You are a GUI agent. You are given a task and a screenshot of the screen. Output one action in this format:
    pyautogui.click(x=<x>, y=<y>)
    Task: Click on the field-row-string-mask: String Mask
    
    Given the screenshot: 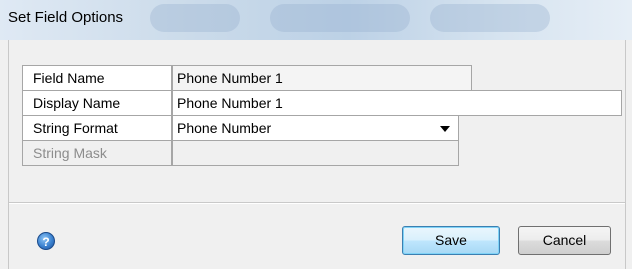 What is the action you would take?
    pyautogui.click(x=240, y=153)
    